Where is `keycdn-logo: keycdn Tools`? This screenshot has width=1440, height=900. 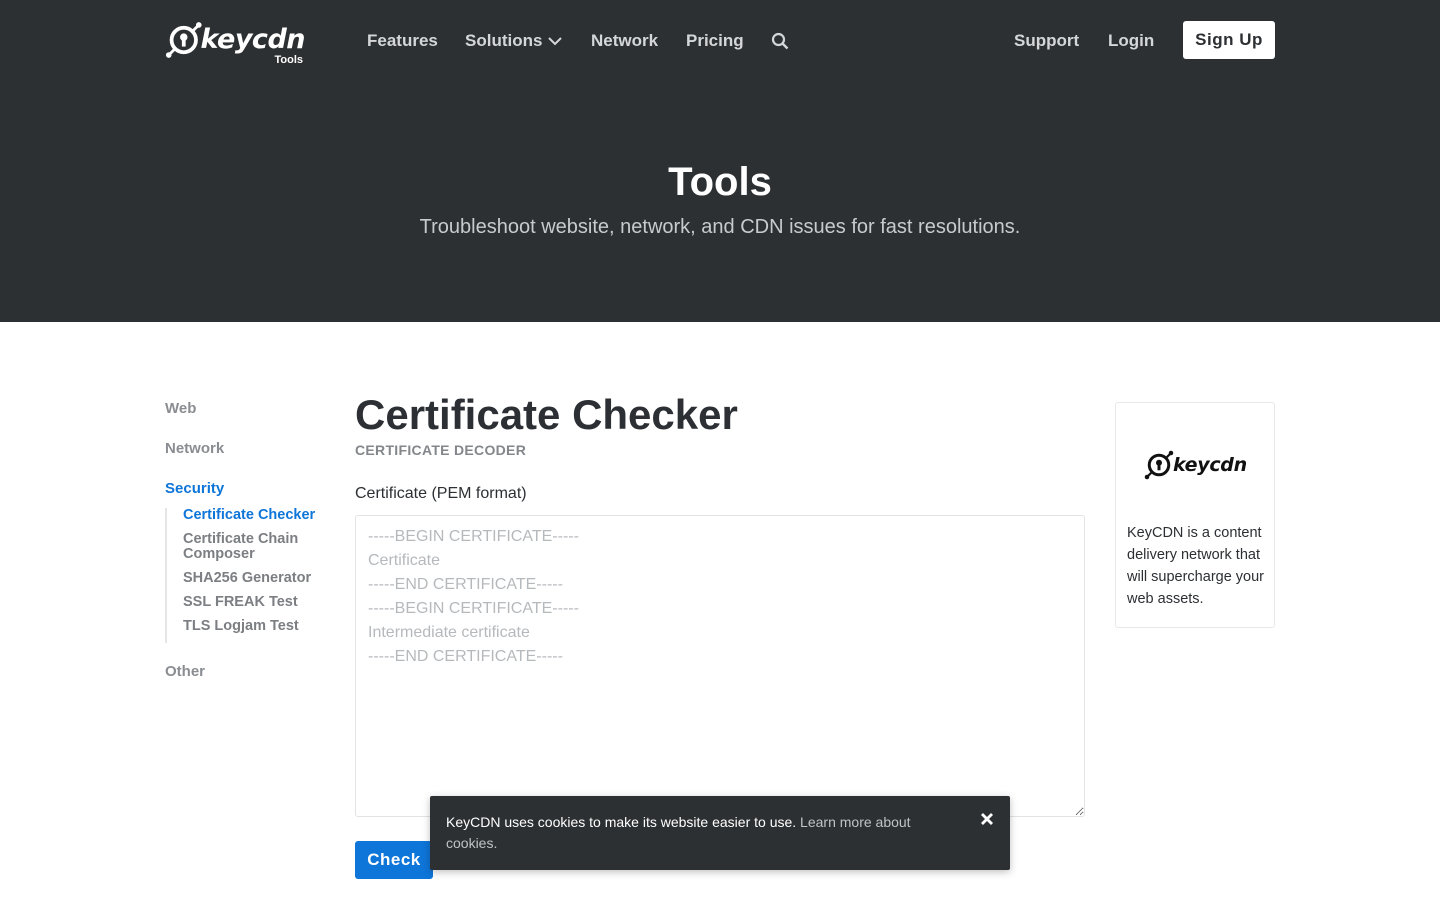 keycdn-logo: keycdn Tools is located at coordinates (235, 43).